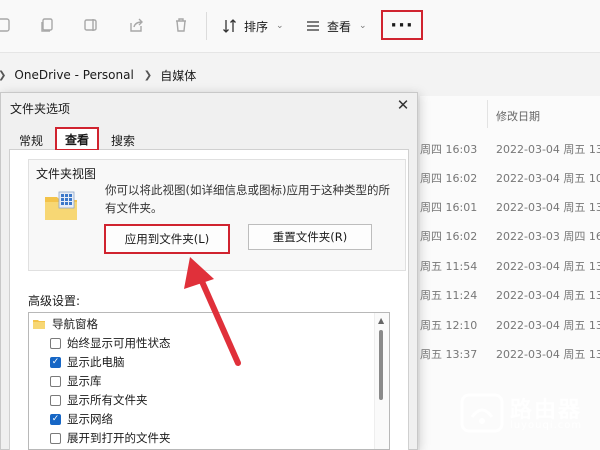 The image size is (600, 450). What do you see at coordinates (300, 26) in the screenshot?
I see `explorer-toolbar: 排序 ⌄ 查看 ⌄ ···` at bounding box center [300, 26].